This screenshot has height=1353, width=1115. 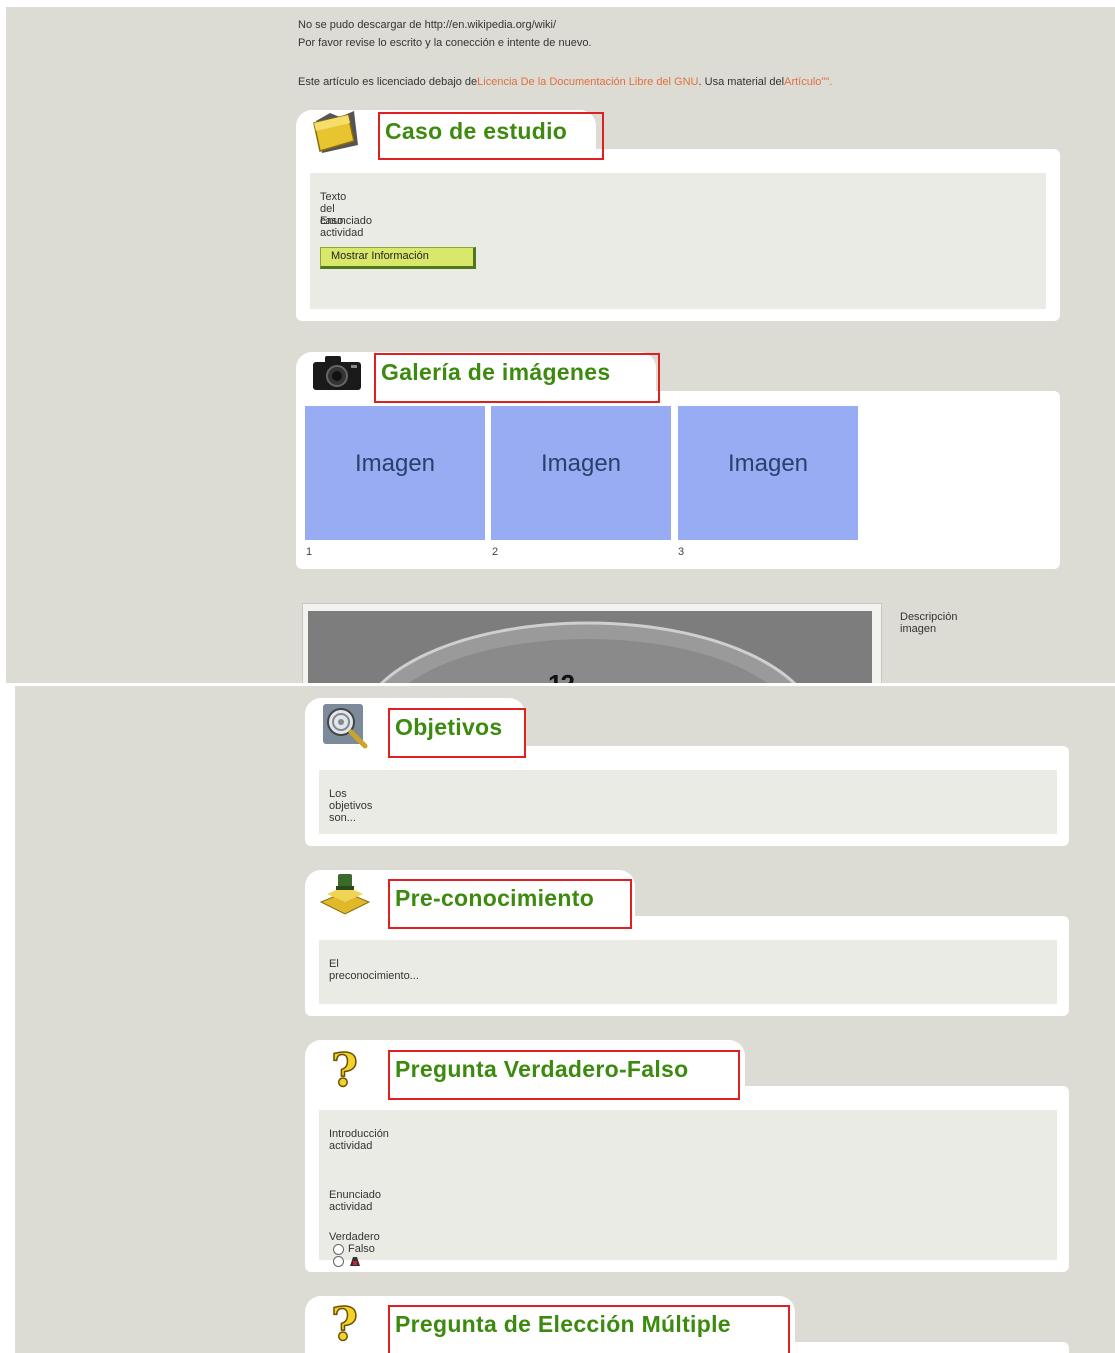 What do you see at coordinates (678, 241) in the screenshot?
I see `case-study-content` at bounding box center [678, 241].